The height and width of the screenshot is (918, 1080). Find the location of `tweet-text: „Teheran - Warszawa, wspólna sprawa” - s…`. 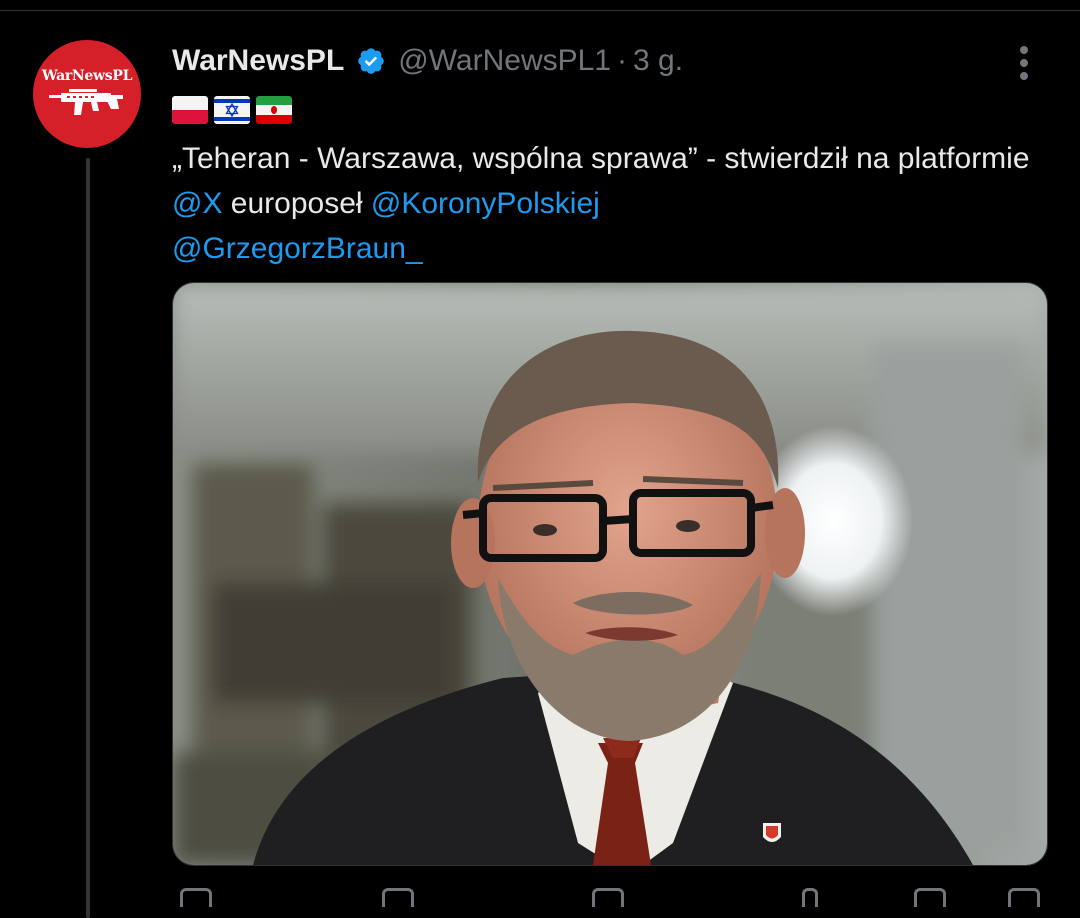

tweet-text: „Teheran - Warszawa, wspólna sprawa” - s… is located at coordinates (602, 203).